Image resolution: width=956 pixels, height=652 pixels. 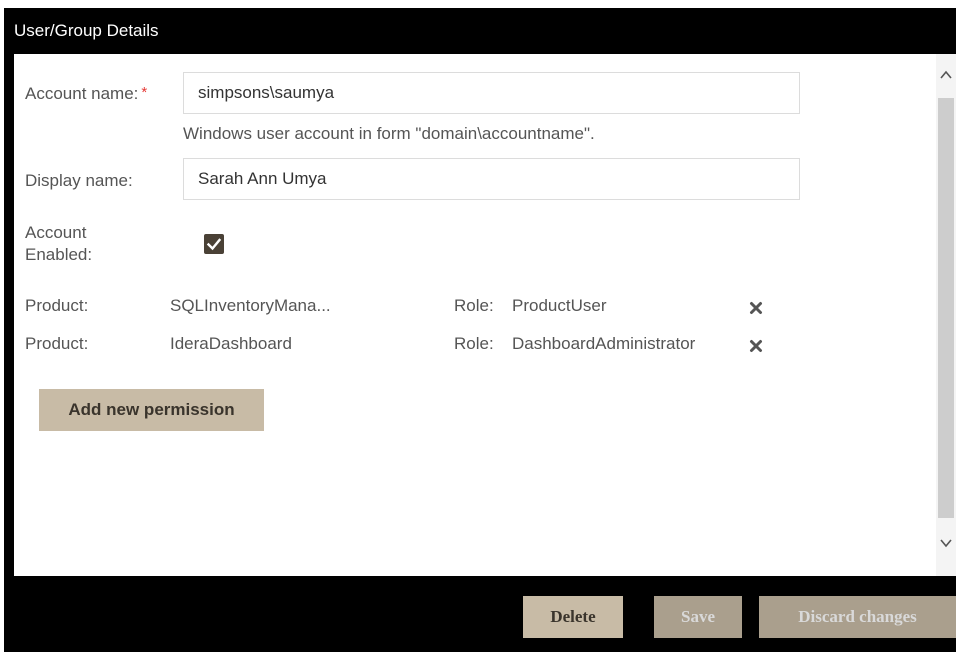 I want to click on chevron-up-icon, so click(x=946, y=74).